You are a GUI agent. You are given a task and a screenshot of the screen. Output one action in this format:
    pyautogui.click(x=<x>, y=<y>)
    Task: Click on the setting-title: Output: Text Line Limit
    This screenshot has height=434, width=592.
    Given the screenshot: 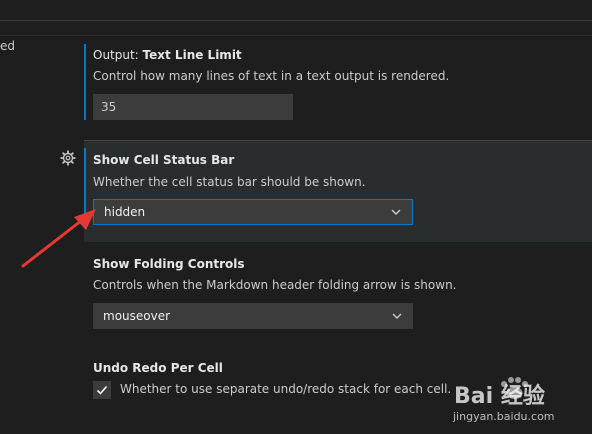 What is the action you would take?
    pyautogui.click(x=167, y=55)
    